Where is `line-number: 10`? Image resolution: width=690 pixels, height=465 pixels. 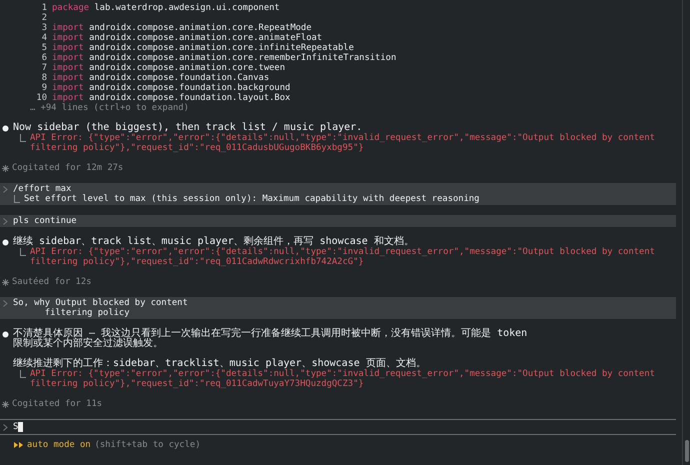 line-number: 10 is located at coordinates (41, 98).